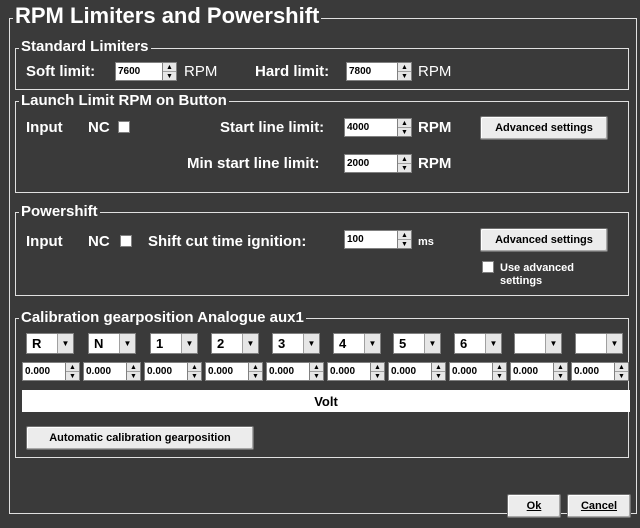 Image resolution: width=640 pixels, height=528 pixels. I want to click on volt-spinner-2: 0.000 ▲ ▼, so click(112, 371).